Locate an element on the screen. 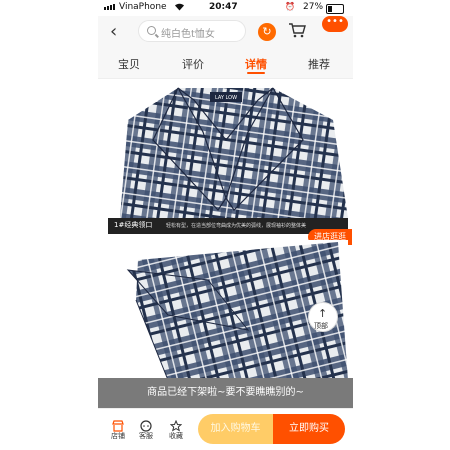 The width and height of the screenshot is (450, 450). tab-bar: 宝贝 评价 详情 推荐 is located at coordinates (225, 64).